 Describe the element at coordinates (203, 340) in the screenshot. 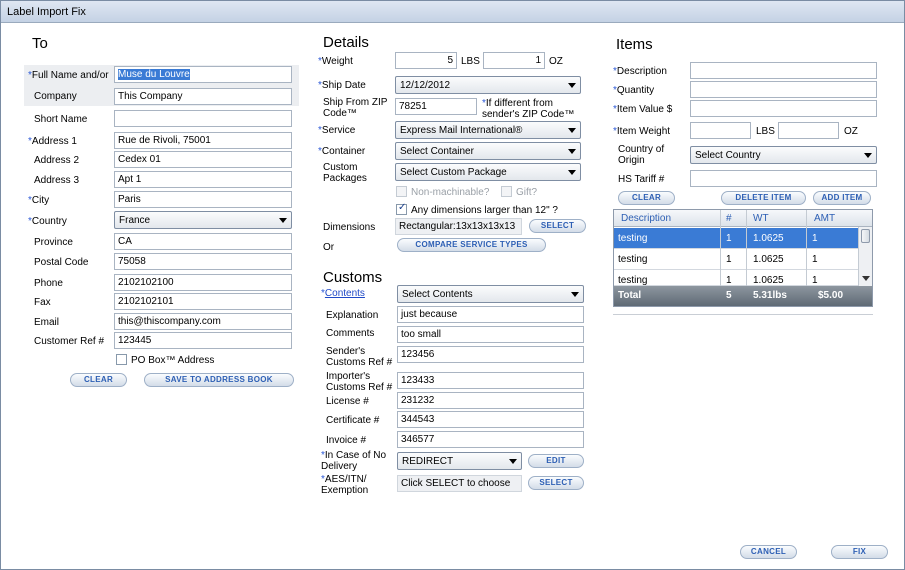

I see `customer-ref-field: 123445` at that location.